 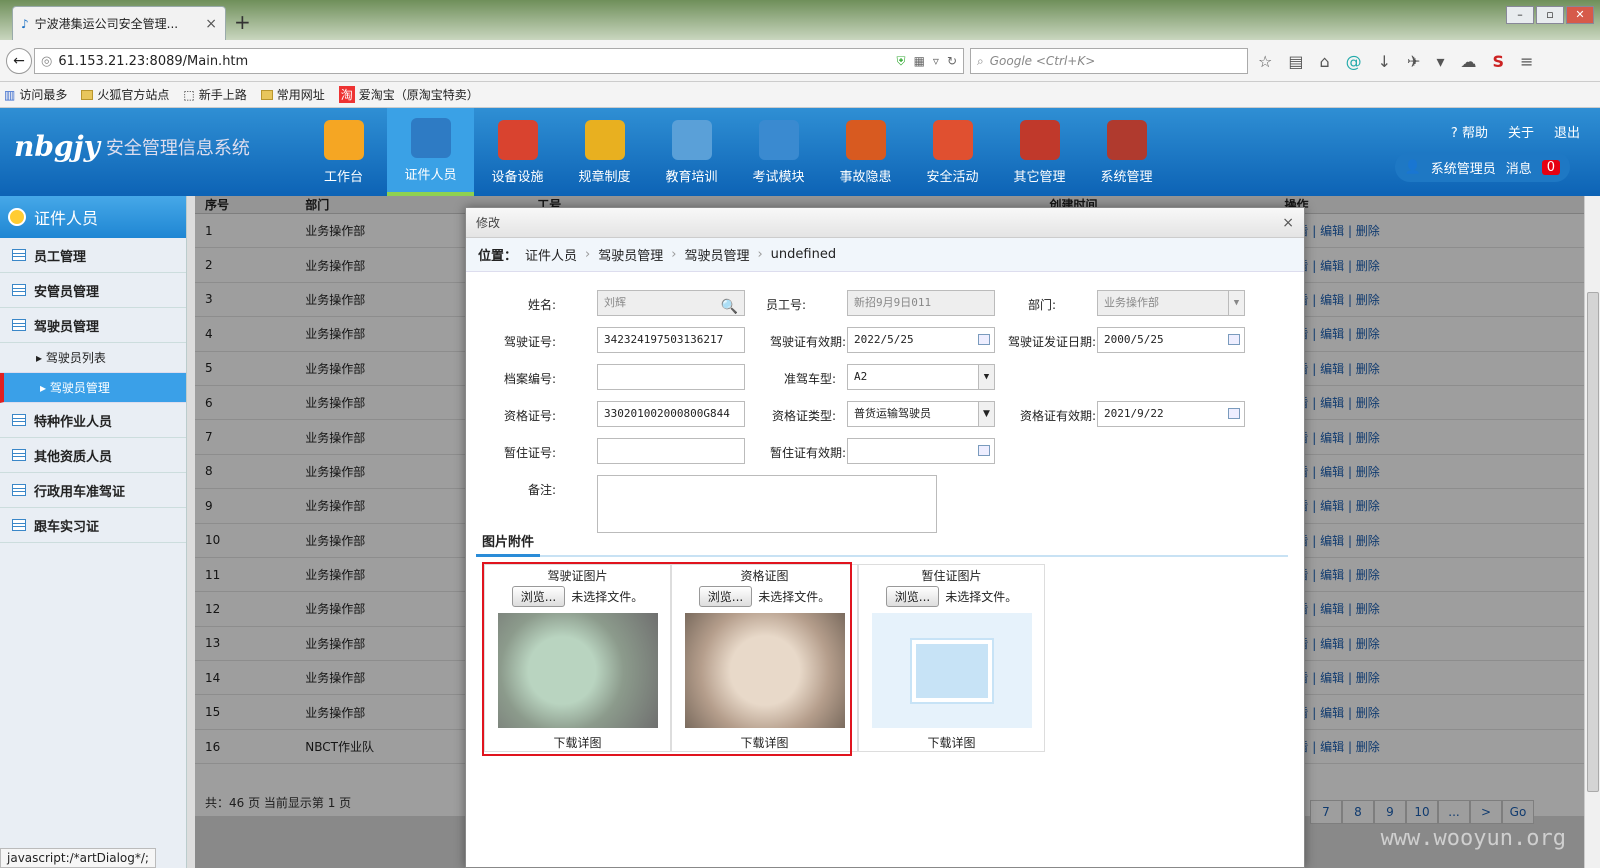 I want to click on file-no-field, so click(x=671, y=377).